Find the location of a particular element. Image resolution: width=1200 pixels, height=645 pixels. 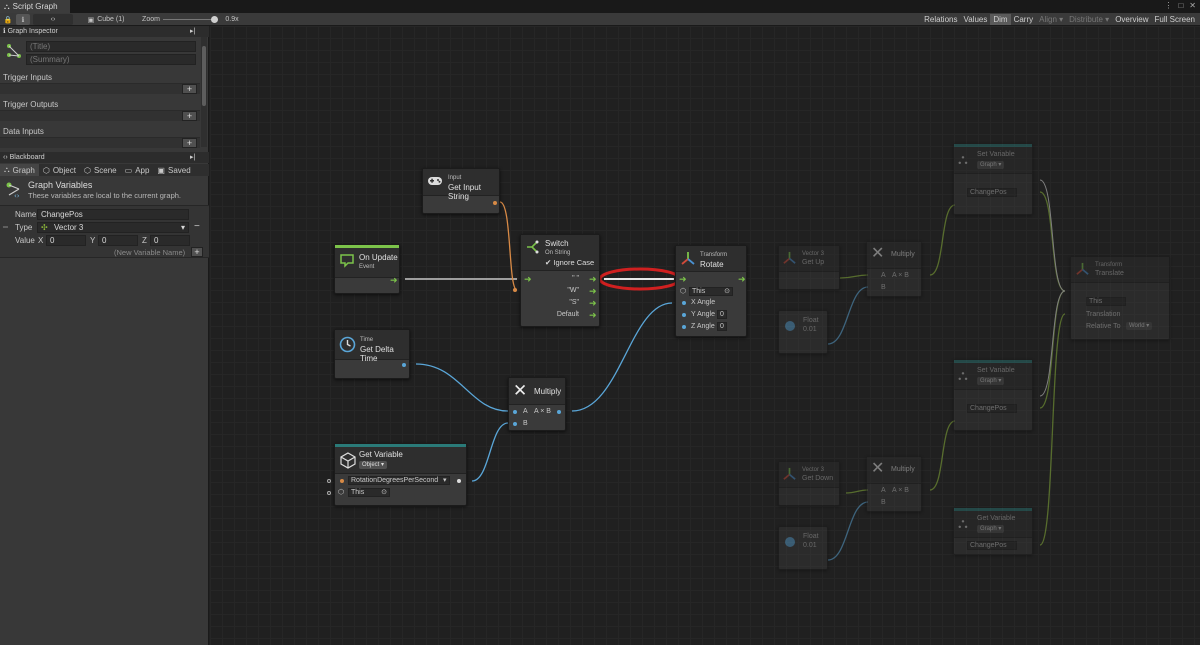

tab-graph: ⛬ Graph is located at coordinates (19, 170).